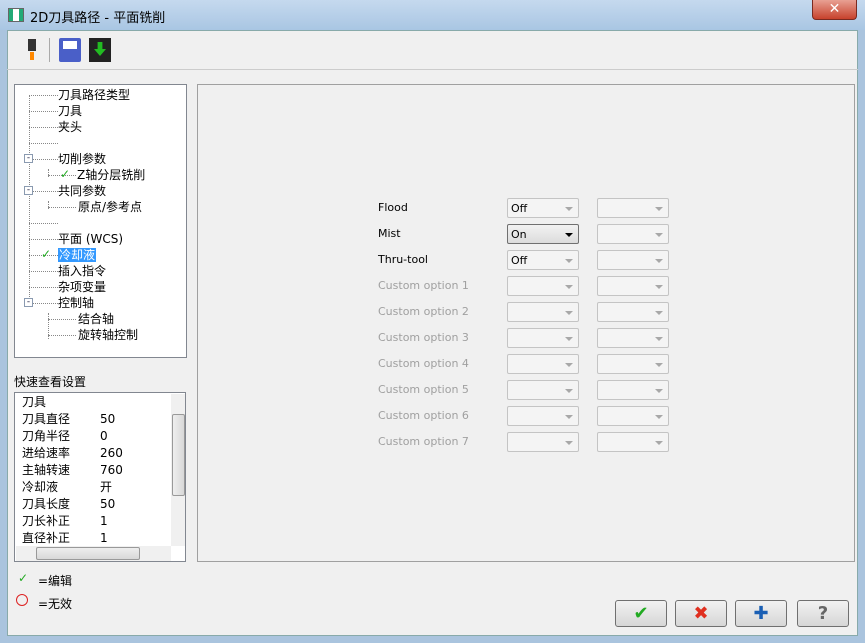 Image resolution: width=865 pixels, height=643 pixels. I want to click on setting-name: 冷却液, so click(40, 487).